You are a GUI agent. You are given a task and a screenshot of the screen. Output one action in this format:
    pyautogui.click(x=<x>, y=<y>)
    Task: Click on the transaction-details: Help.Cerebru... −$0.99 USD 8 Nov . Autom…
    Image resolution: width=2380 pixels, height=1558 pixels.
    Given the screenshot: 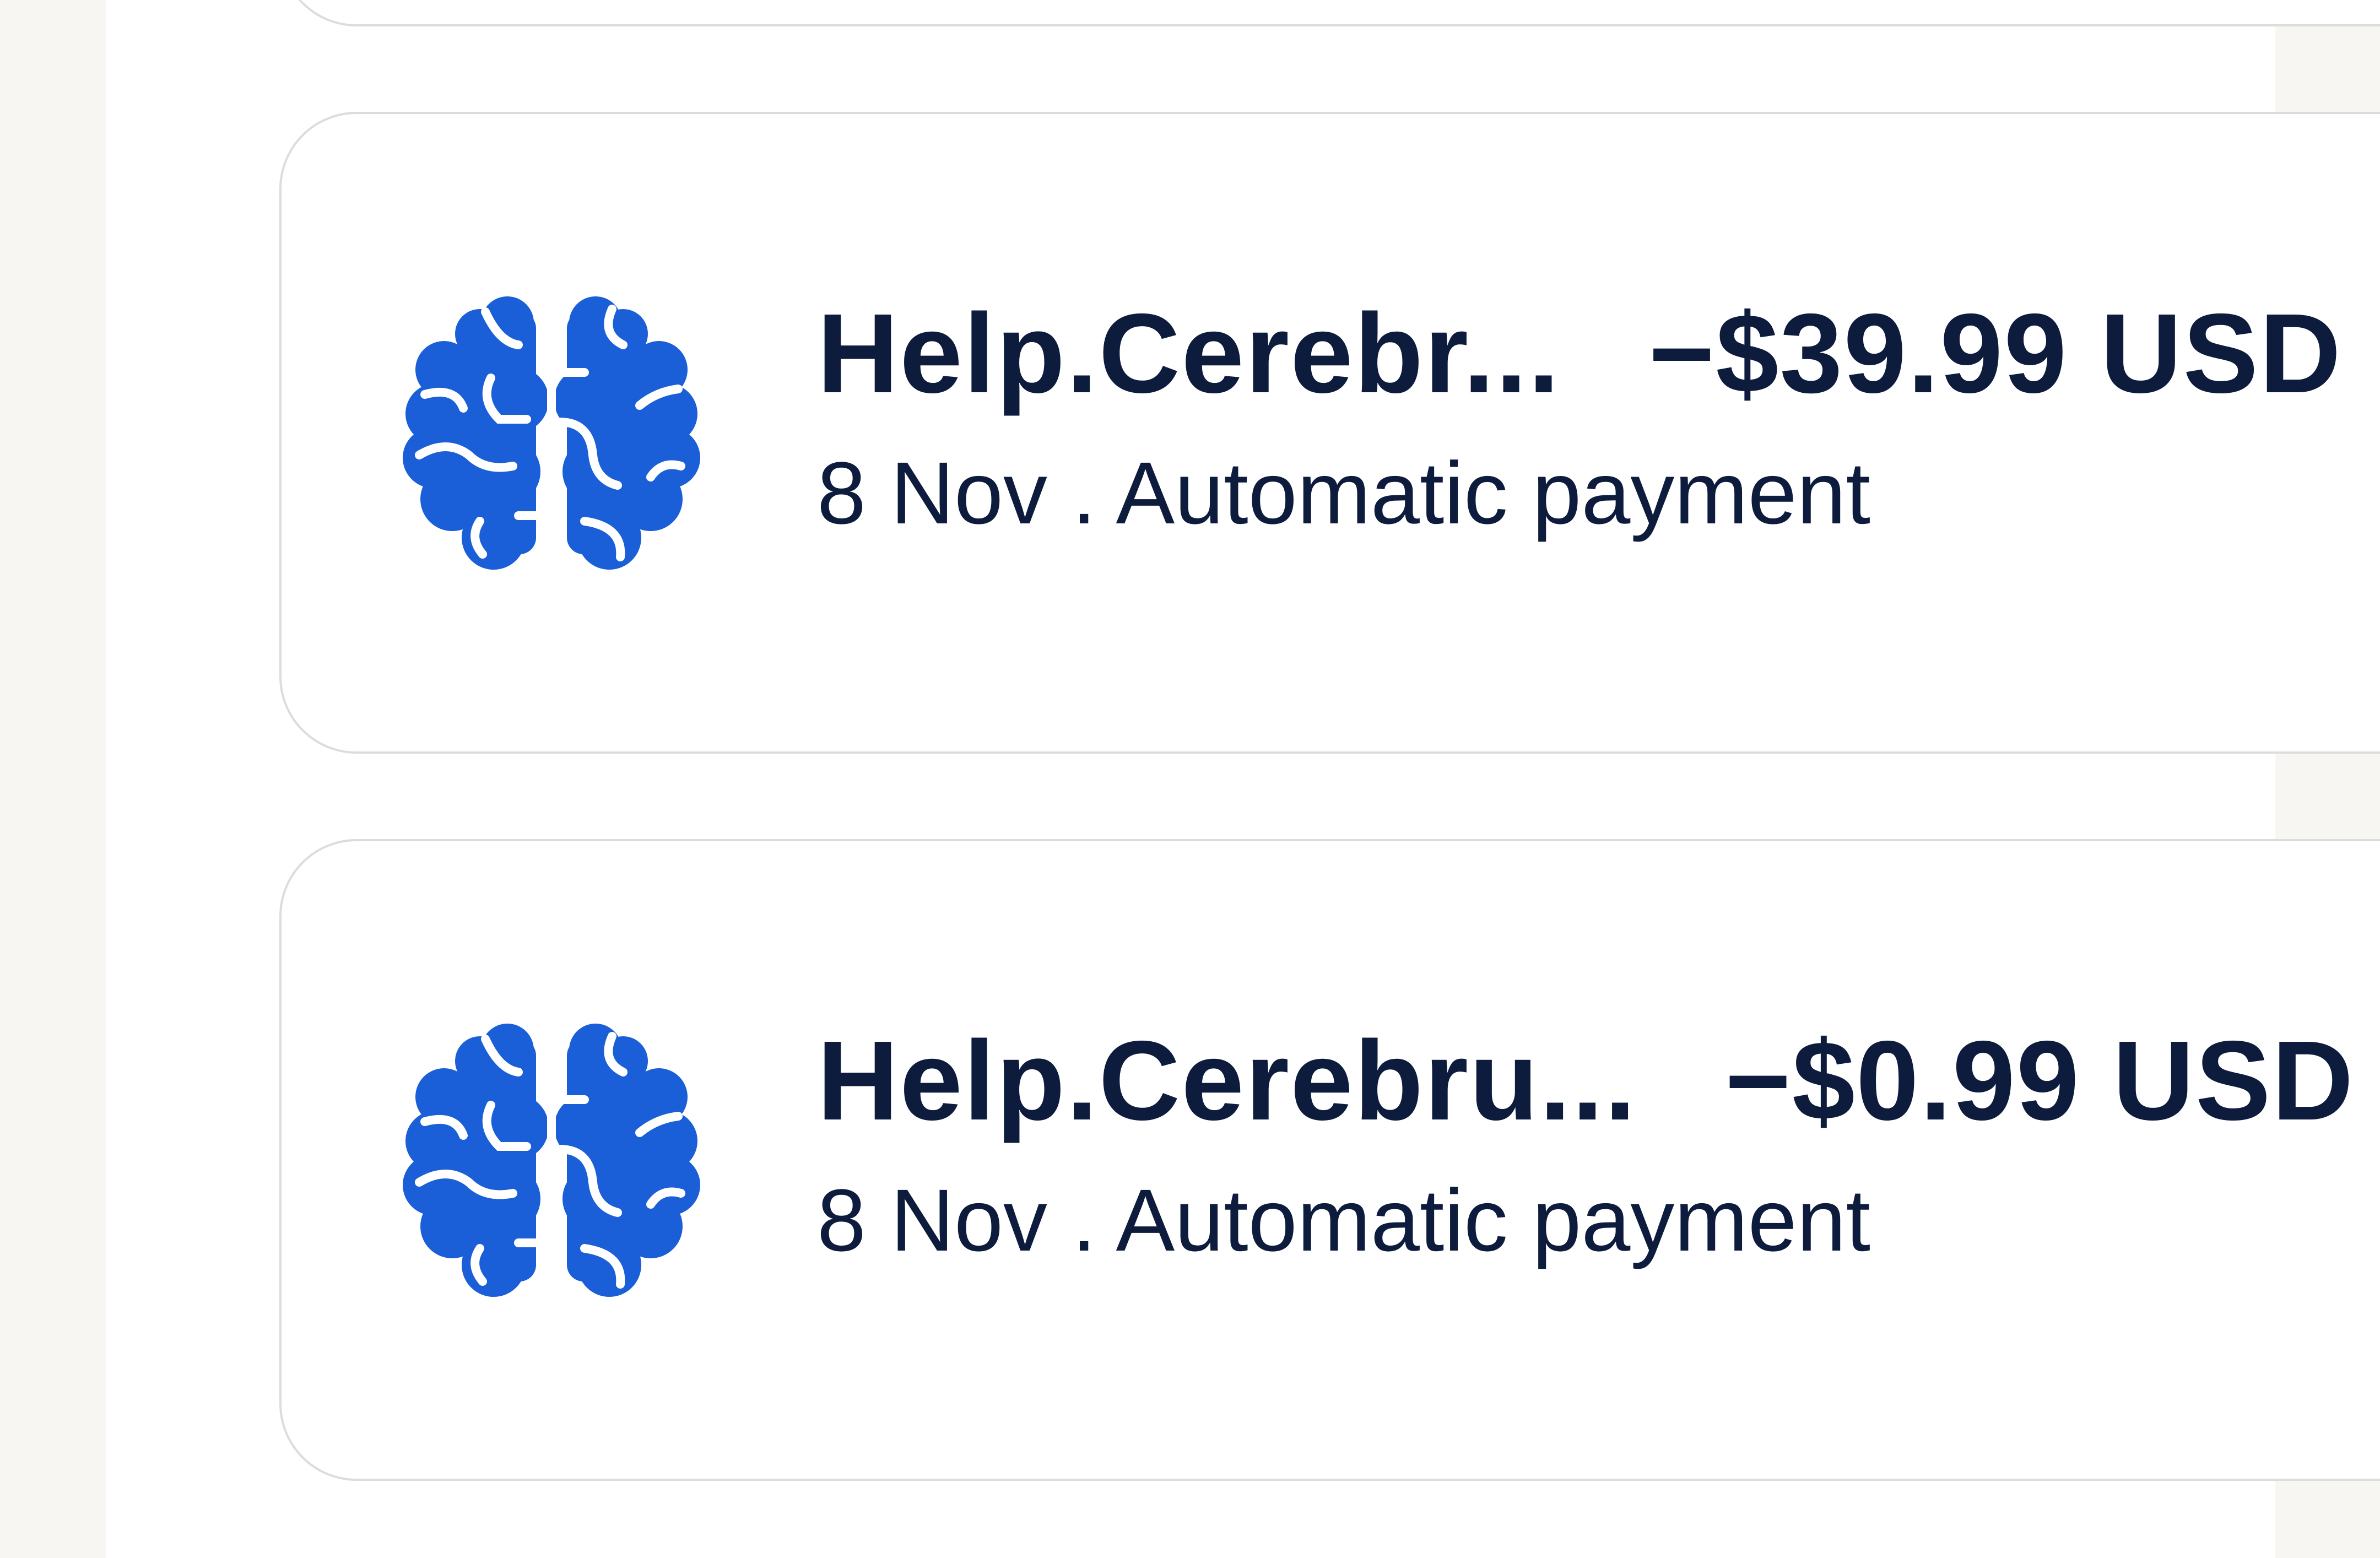 What is the action you would take?
    pyautogui.click(x=1598, y=1144)
    